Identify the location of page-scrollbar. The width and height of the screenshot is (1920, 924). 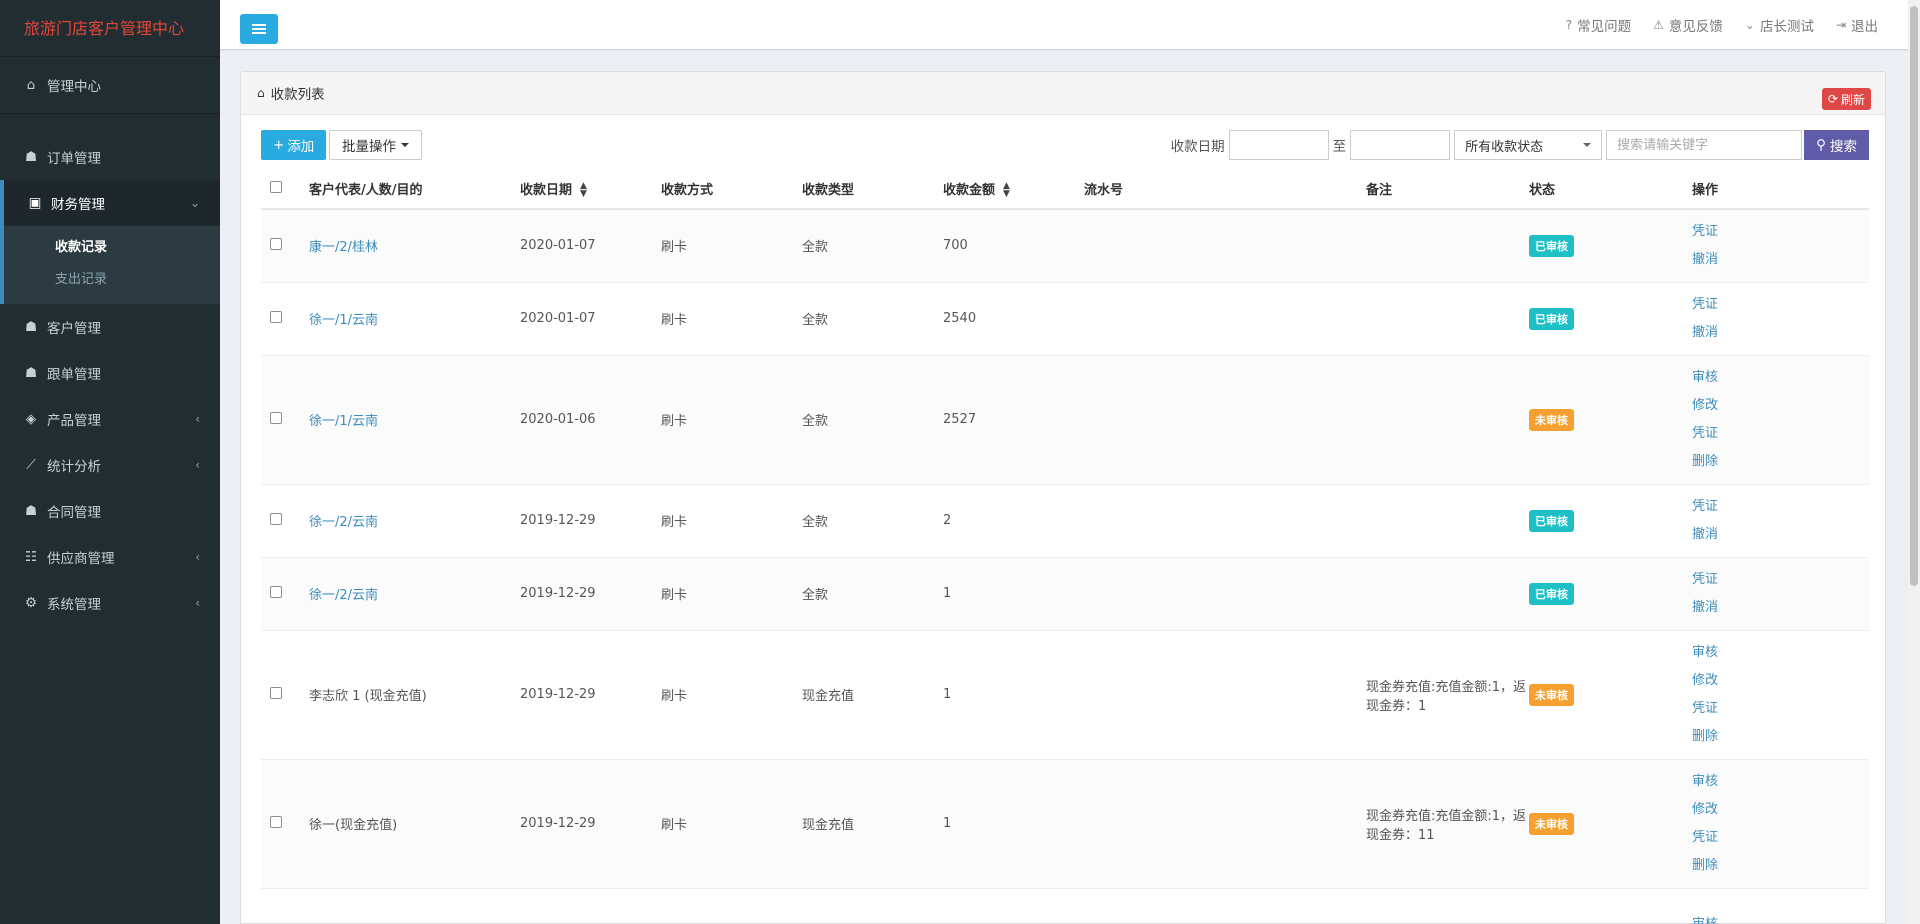
(1914, 462).